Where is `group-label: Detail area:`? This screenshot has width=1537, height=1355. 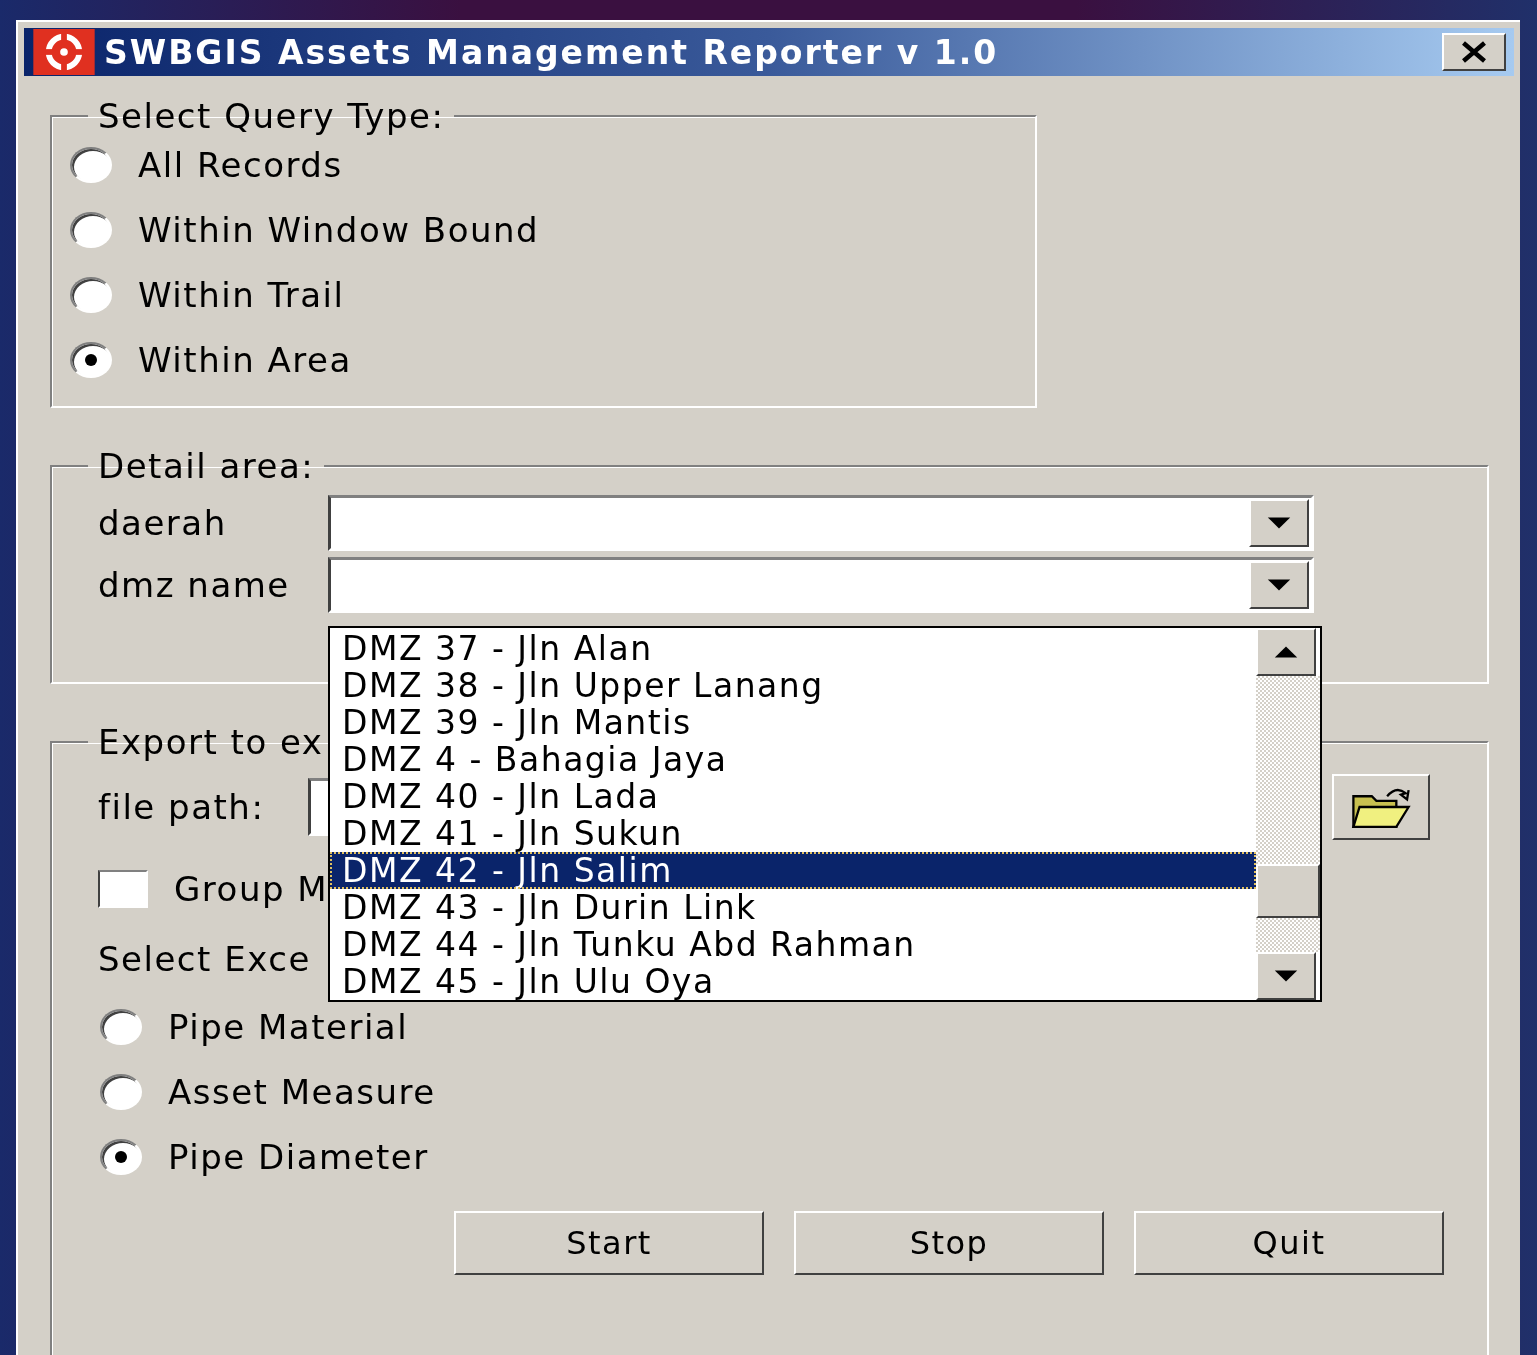
group-label: Detail area: is located at coordinates (206, 466).